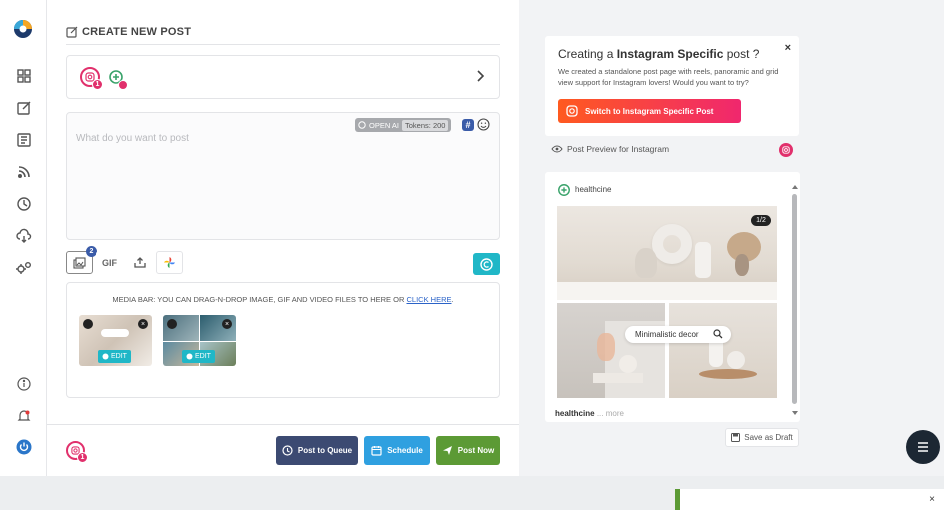 The width and height of the screenshot is (944, 510). What do you see at coordinates (923, 447) in the screenshot?
I see `menu-fab-button` at bounding box center [923, 447].